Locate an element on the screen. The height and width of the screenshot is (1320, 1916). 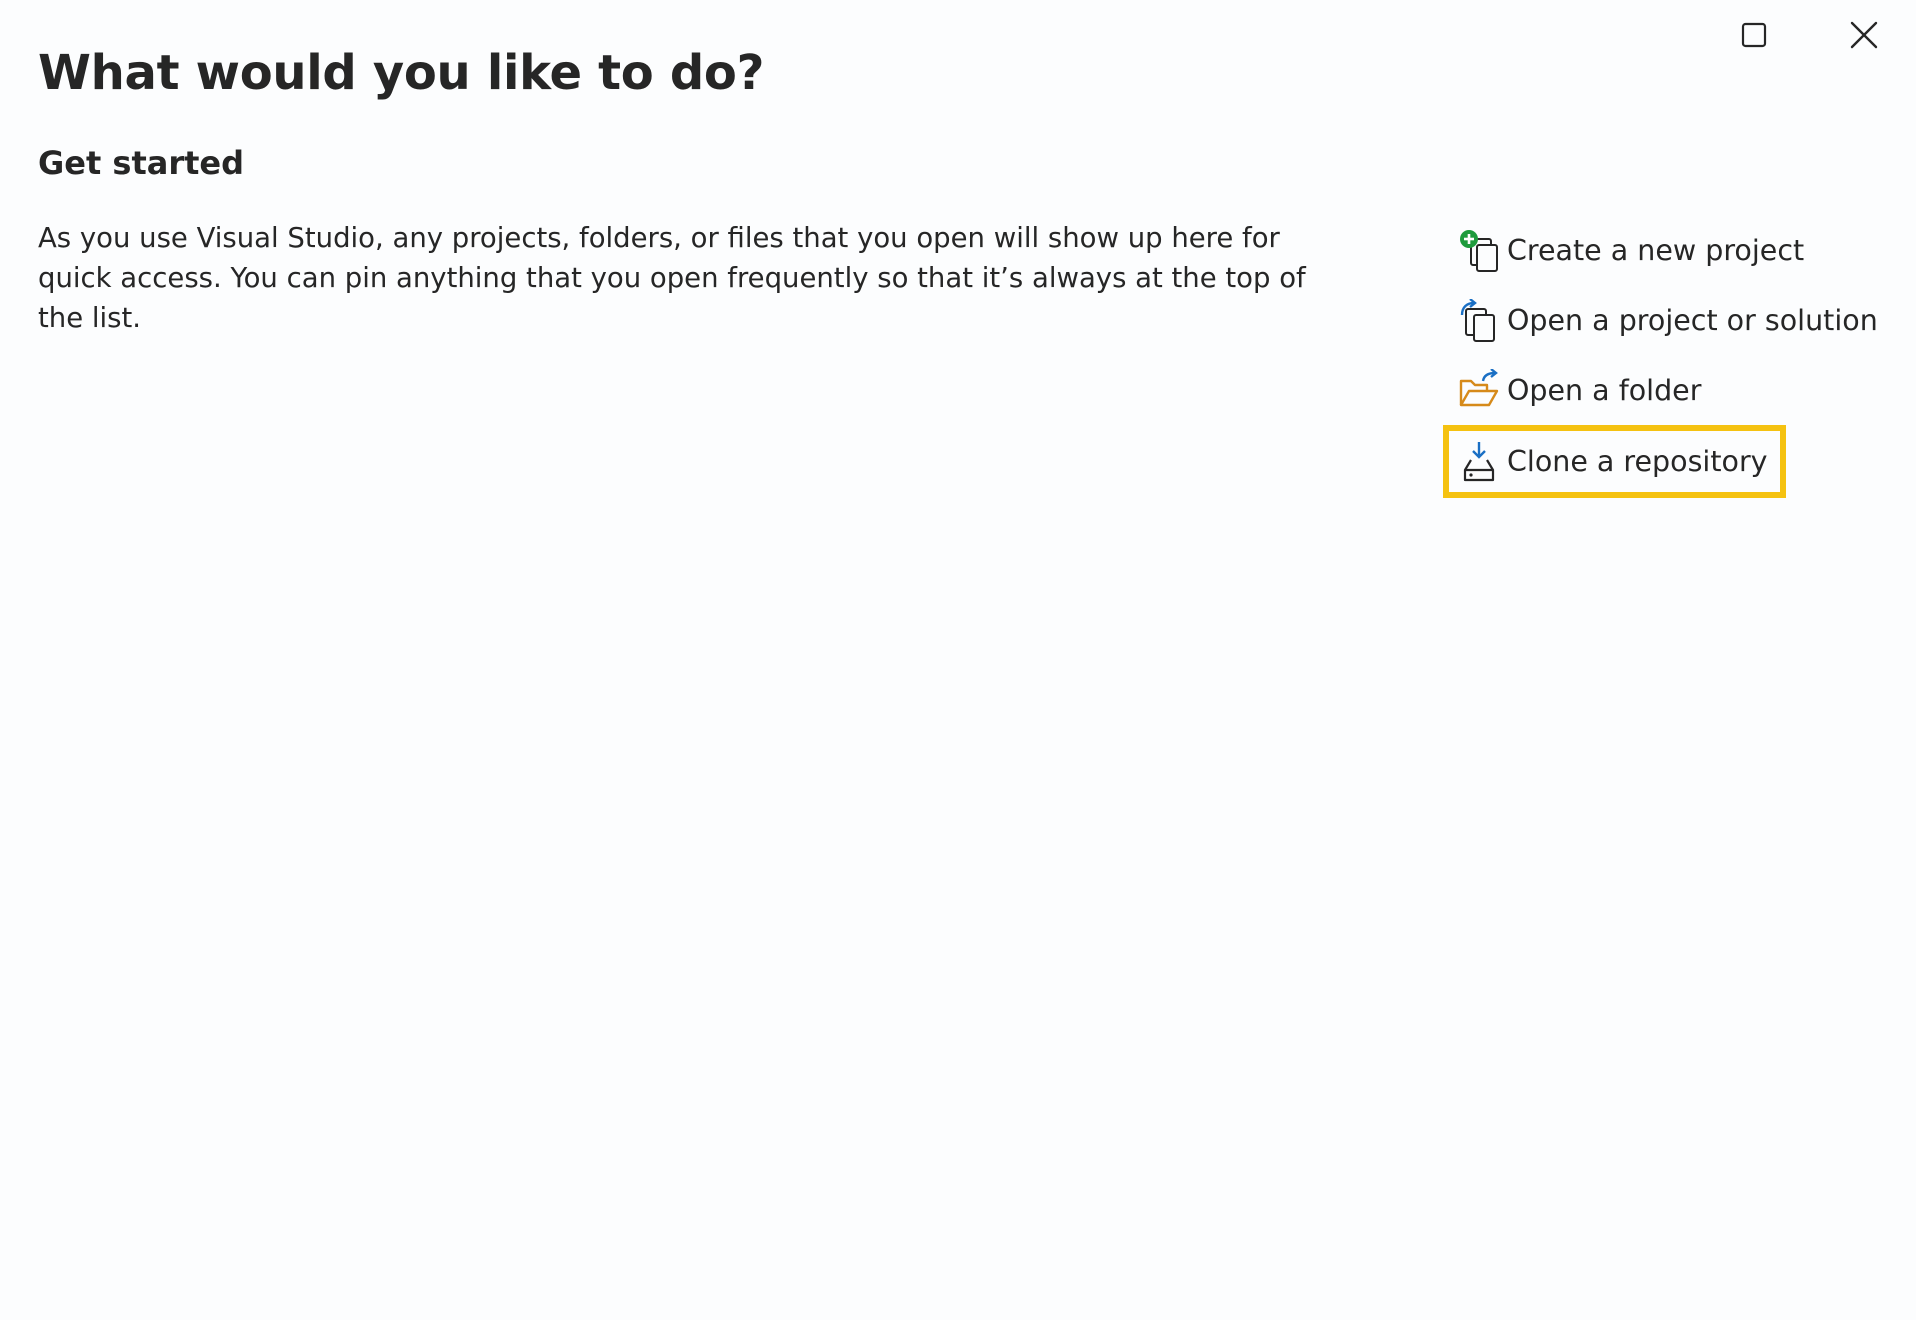
clone-repository-button: Clone a repository is located at coordinates (1614, 461).